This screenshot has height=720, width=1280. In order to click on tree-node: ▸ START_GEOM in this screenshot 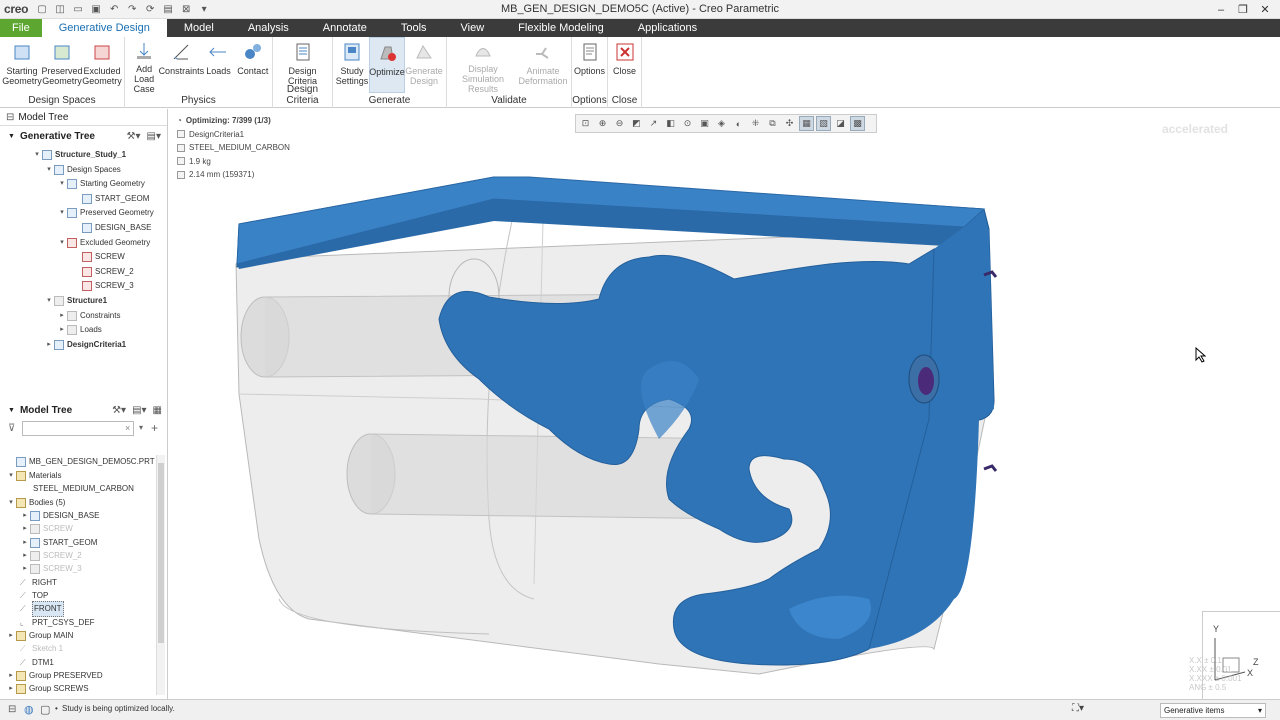, I will do `click(58, 543)`.